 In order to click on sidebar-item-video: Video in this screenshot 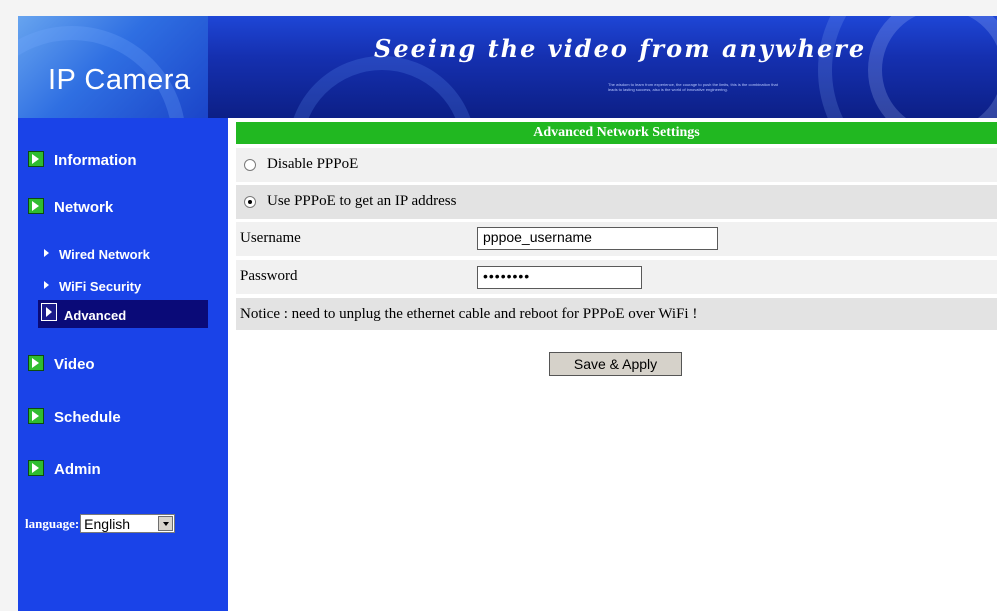, I will do `click(61, 364)`.